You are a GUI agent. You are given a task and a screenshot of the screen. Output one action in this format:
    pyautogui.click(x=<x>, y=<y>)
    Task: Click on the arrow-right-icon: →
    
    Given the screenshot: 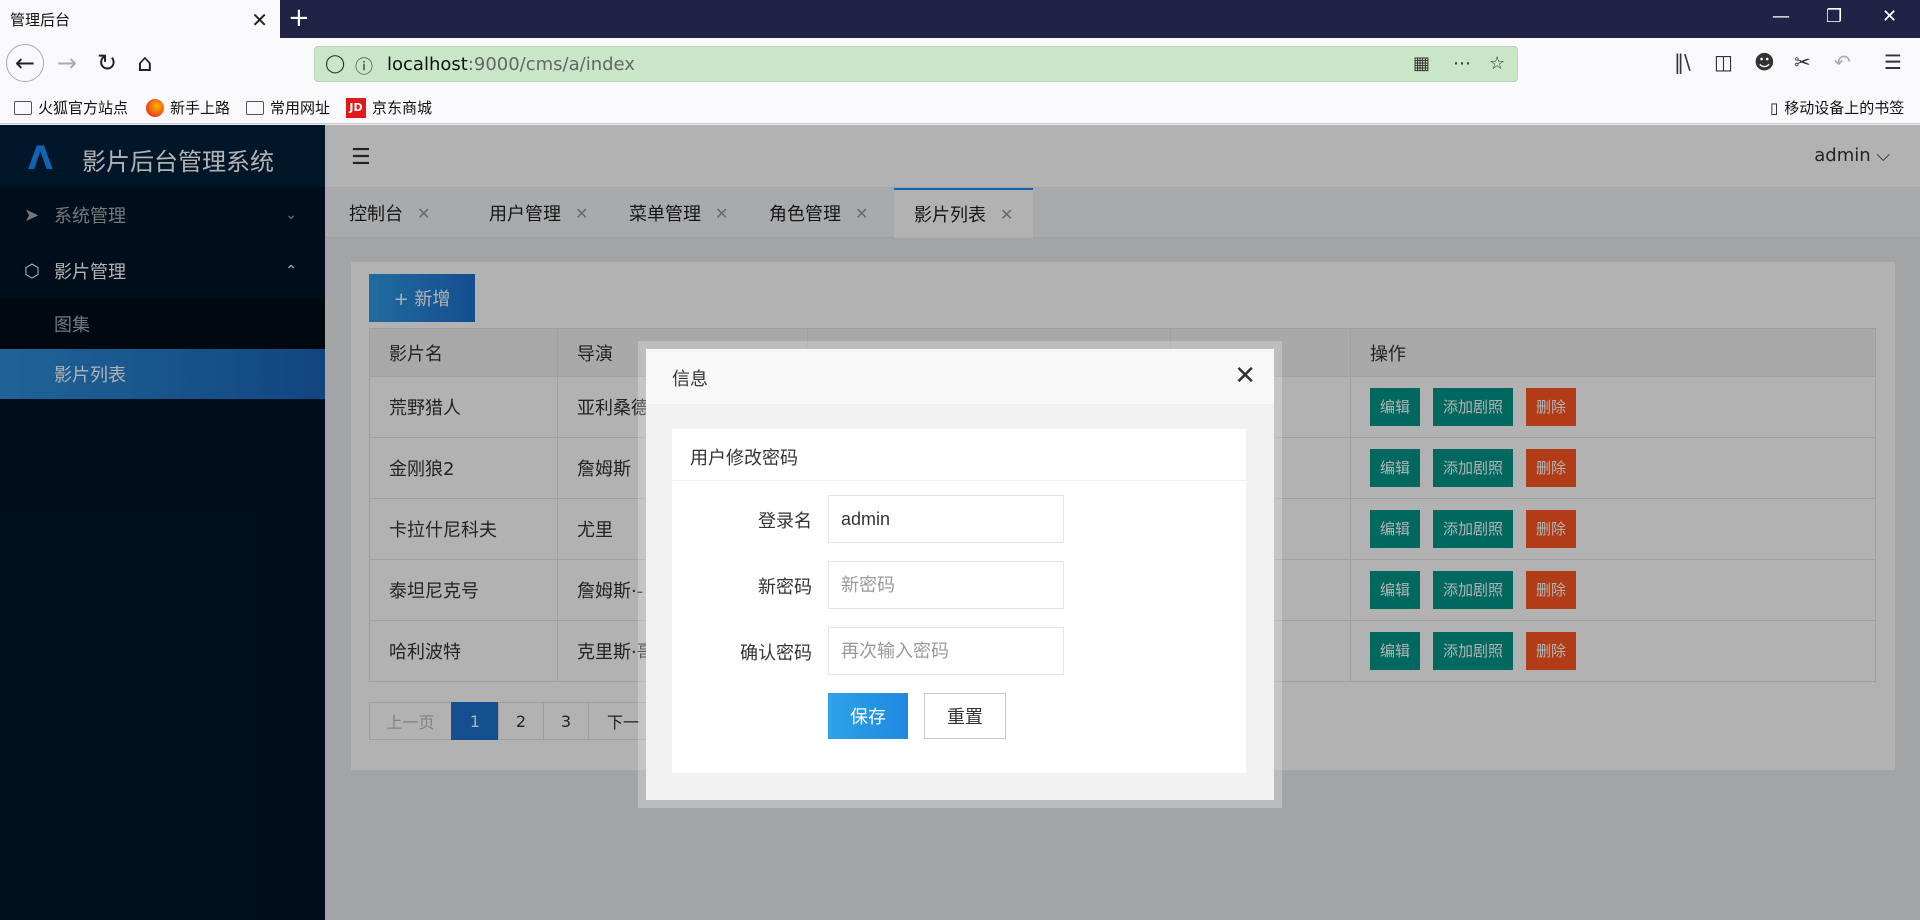 What is the action you would take?
    pyautogui.click(x=67, y=63)
    